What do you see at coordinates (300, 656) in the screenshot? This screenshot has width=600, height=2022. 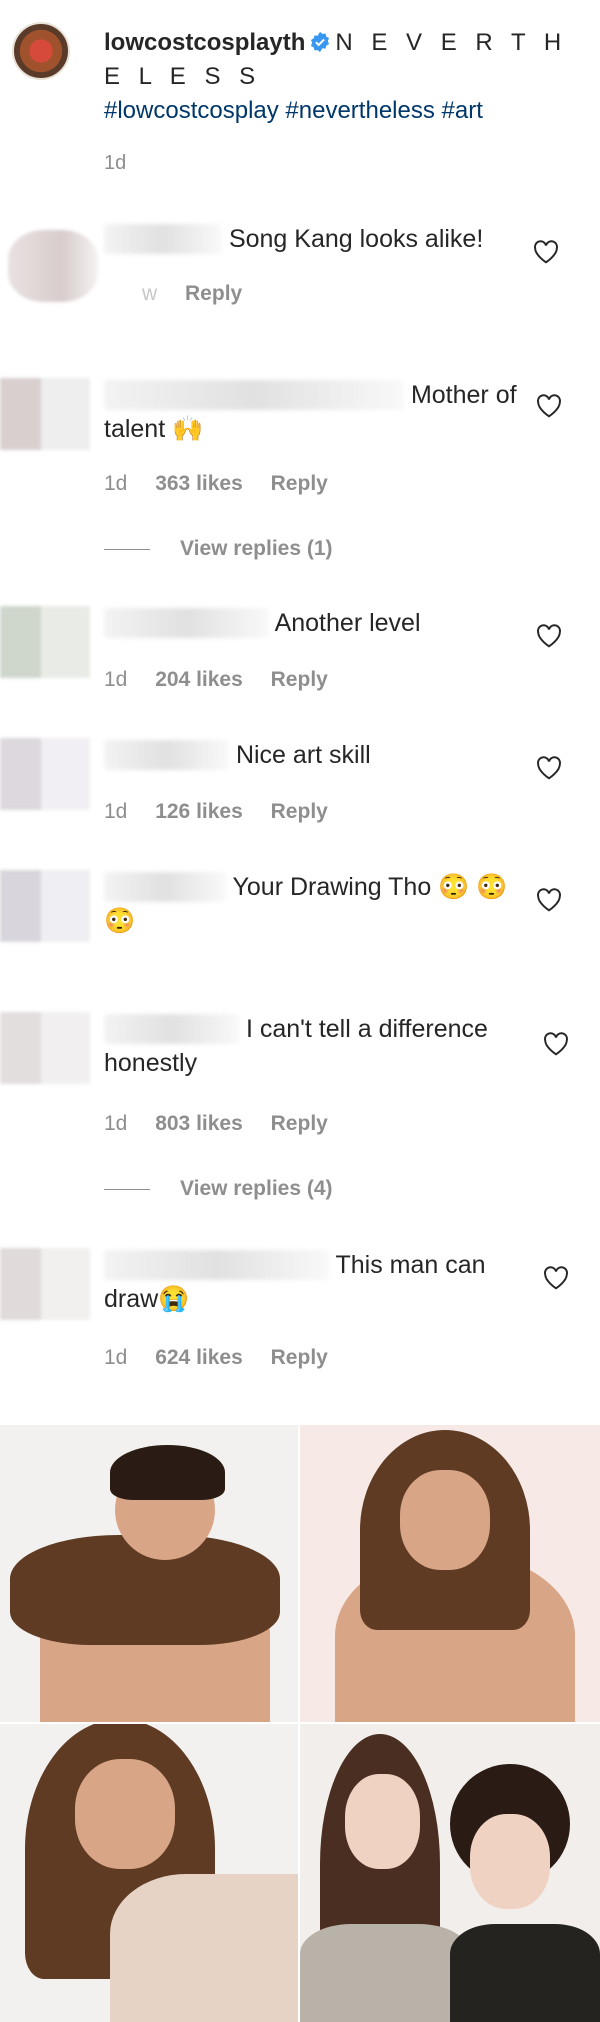 I see `comment-item: Another level 1d 204 likes Reply` at bounding box center [300, 656].